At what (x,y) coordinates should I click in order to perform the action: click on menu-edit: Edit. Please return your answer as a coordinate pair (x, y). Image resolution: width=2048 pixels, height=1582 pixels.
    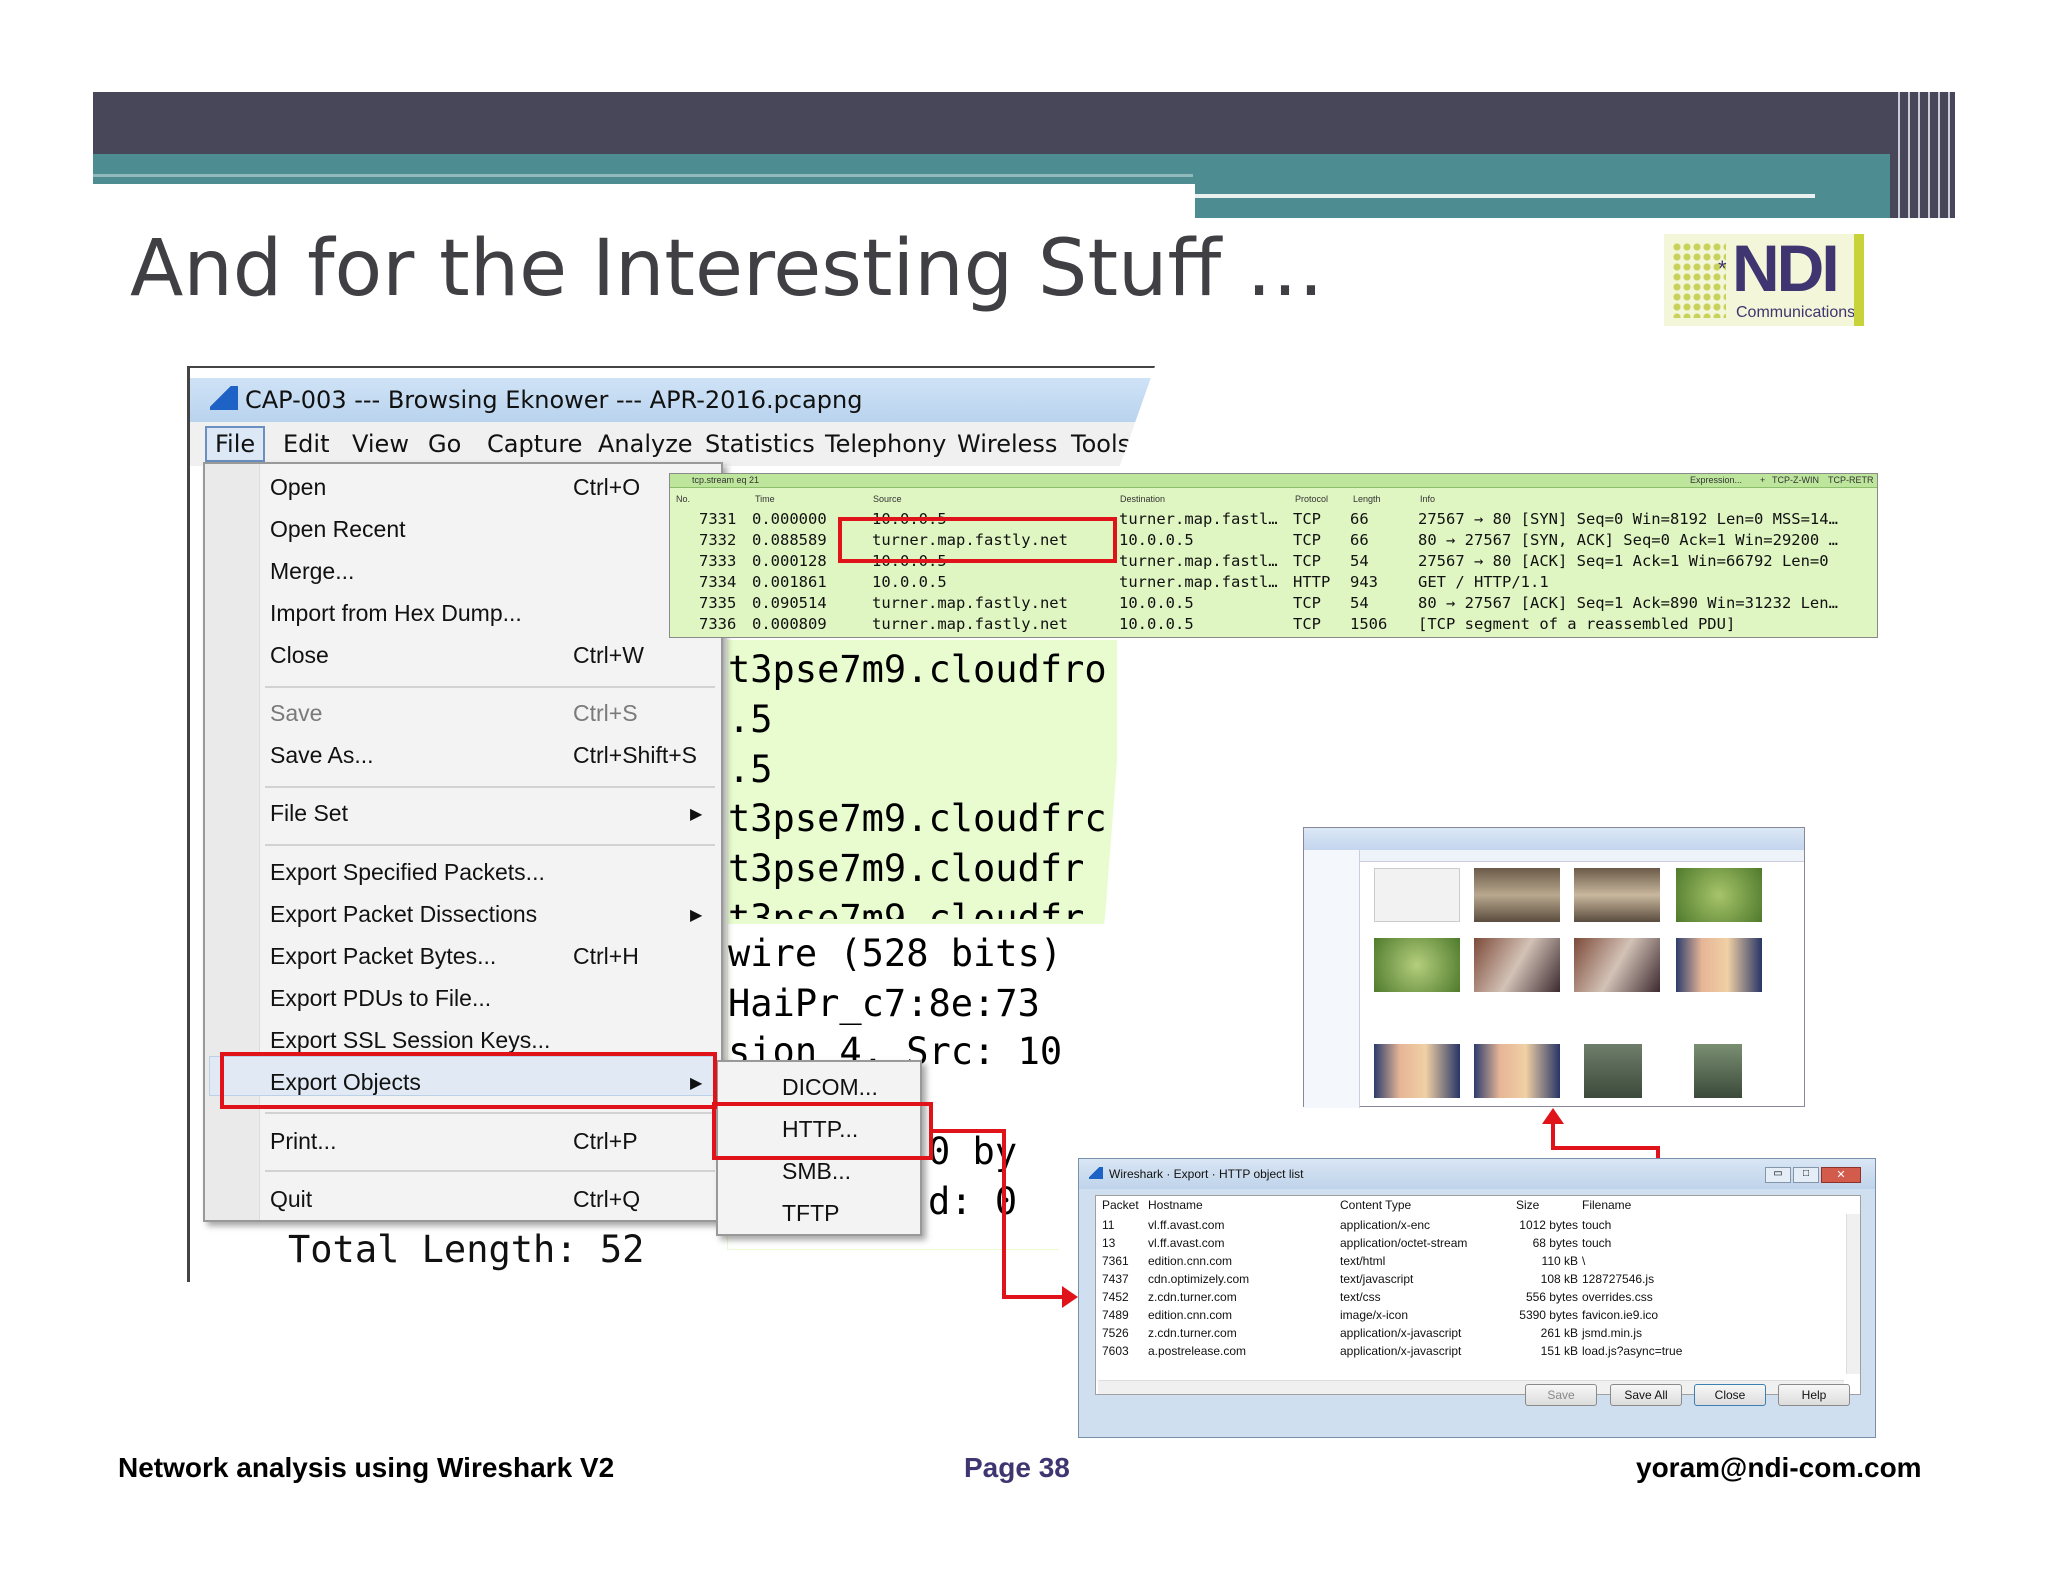
    Looking at the image, I should click on (306, 444).